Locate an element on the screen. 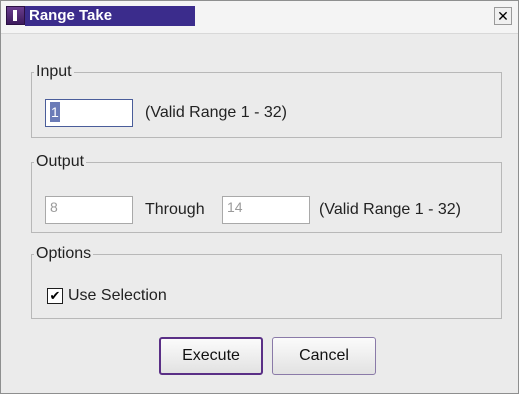  input-number-value: 1 is located at coordinates (55, 112).